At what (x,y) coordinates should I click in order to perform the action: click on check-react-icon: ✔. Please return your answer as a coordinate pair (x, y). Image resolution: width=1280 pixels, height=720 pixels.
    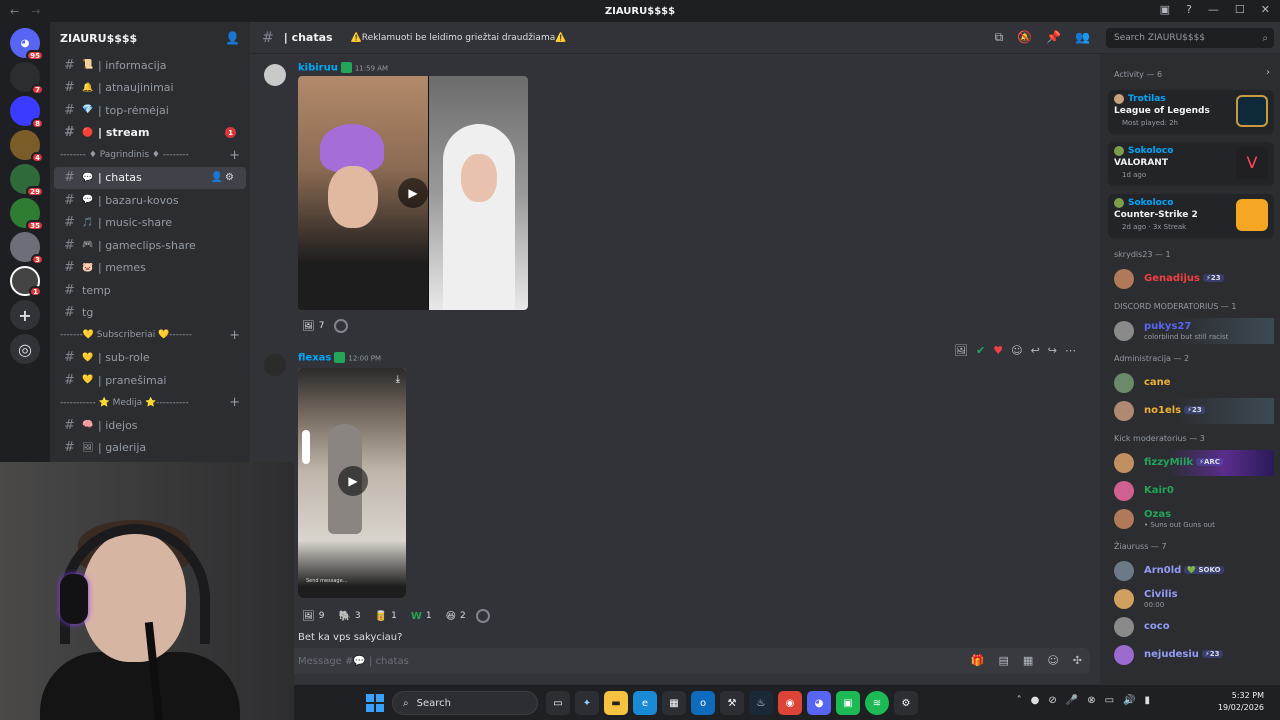
    Looking at the image, I should click on (980, 350).